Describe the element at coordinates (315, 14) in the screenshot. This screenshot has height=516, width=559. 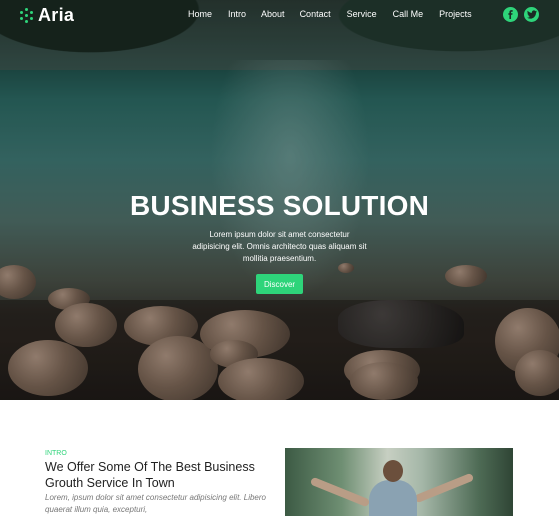
I see `nav-link-contact: Contact` at that location.